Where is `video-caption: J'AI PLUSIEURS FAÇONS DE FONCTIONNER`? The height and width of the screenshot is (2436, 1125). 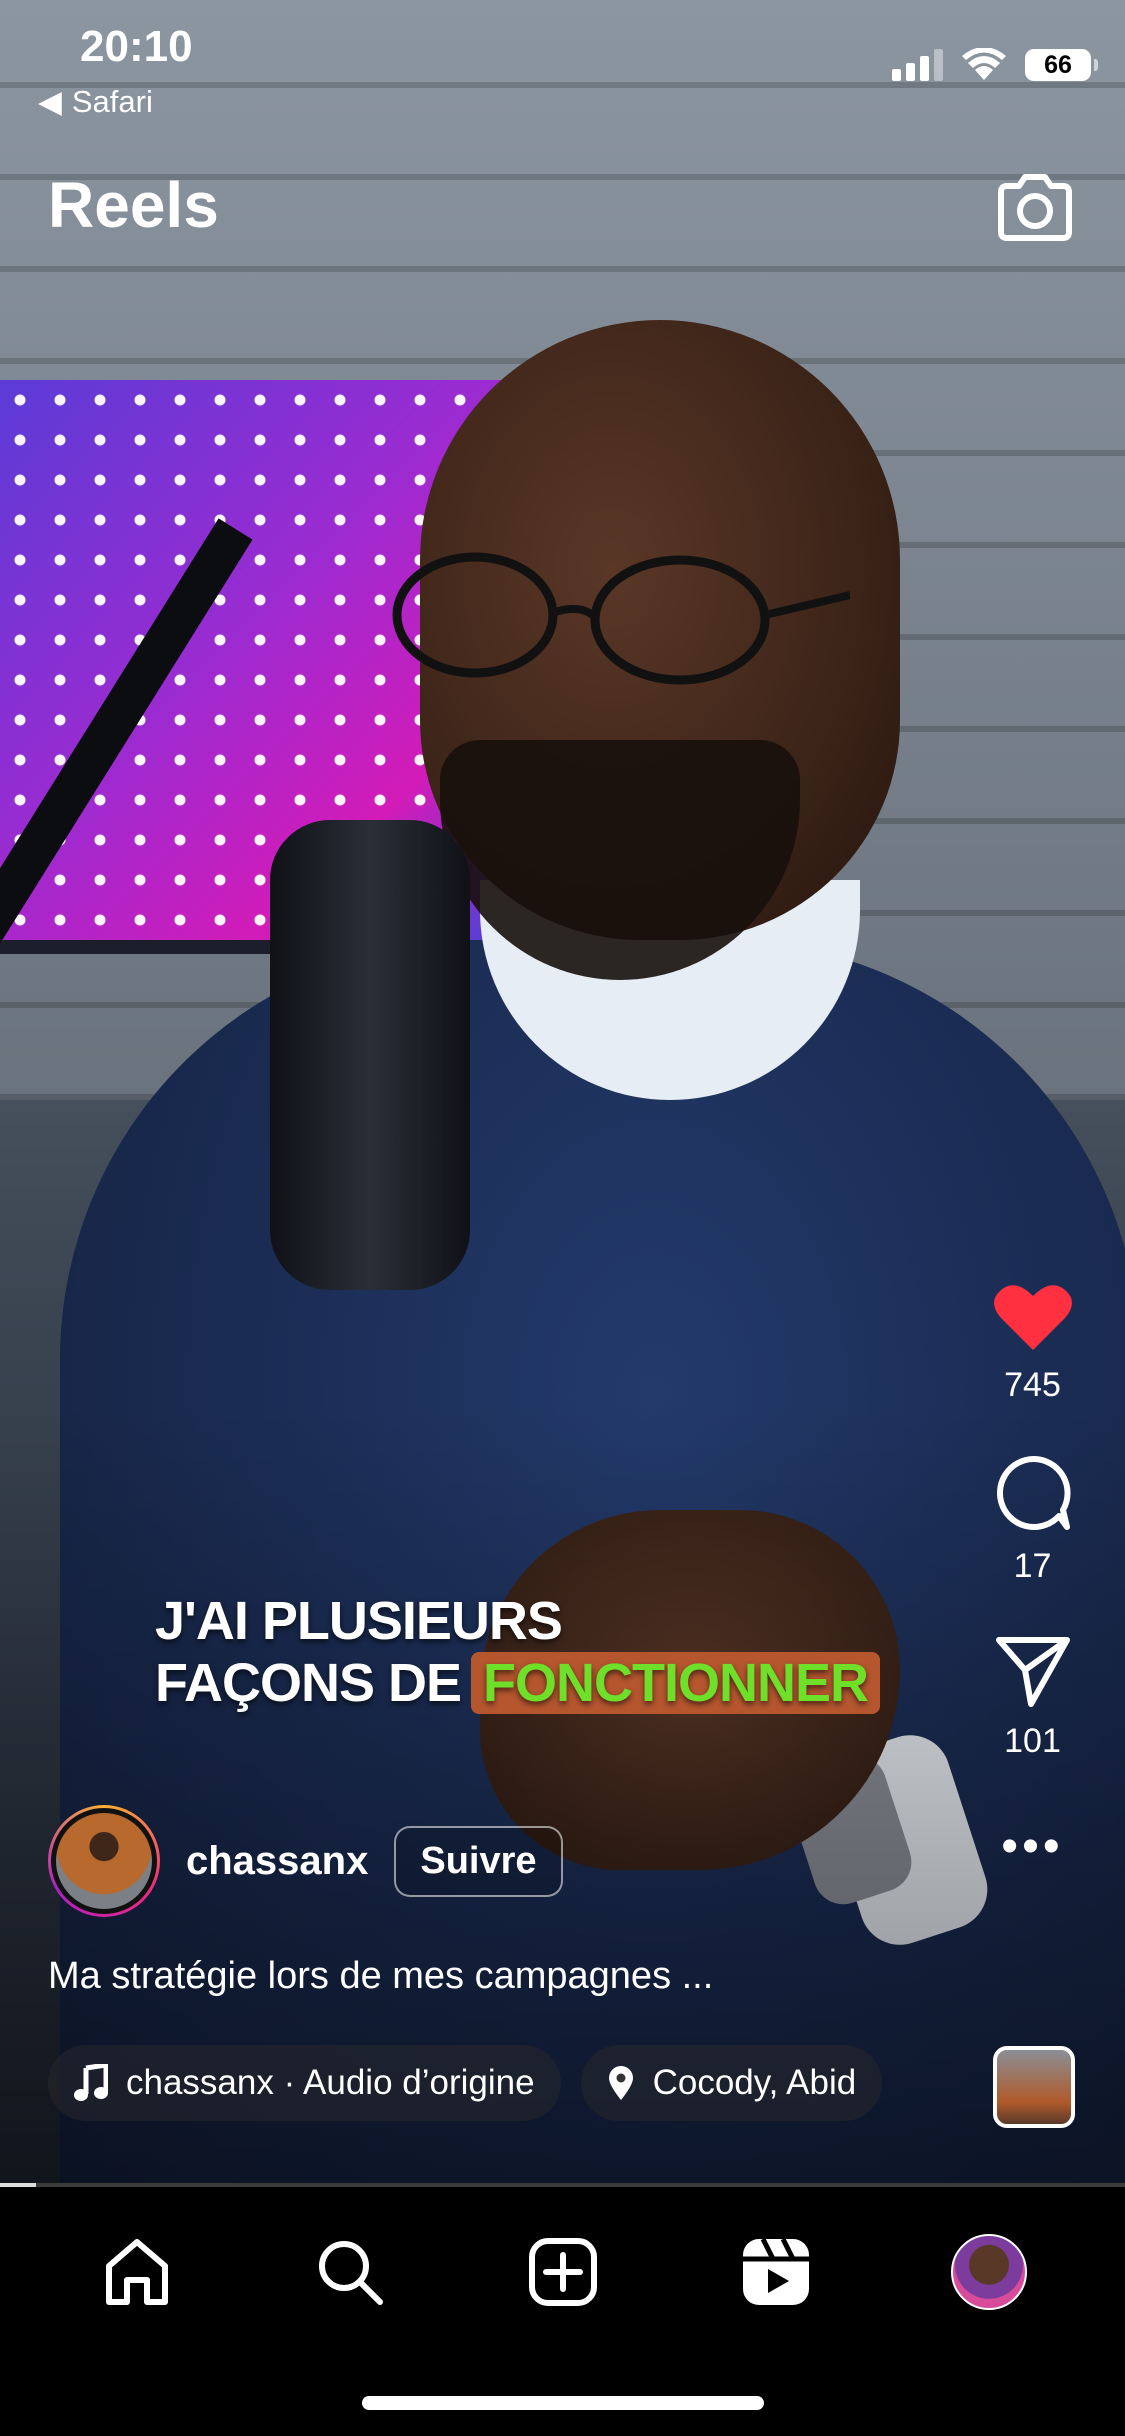
video-caption: J'AI PLUSIEURS FAÇONS DE FONCTIONNER is located at coordinates (518, 1652).